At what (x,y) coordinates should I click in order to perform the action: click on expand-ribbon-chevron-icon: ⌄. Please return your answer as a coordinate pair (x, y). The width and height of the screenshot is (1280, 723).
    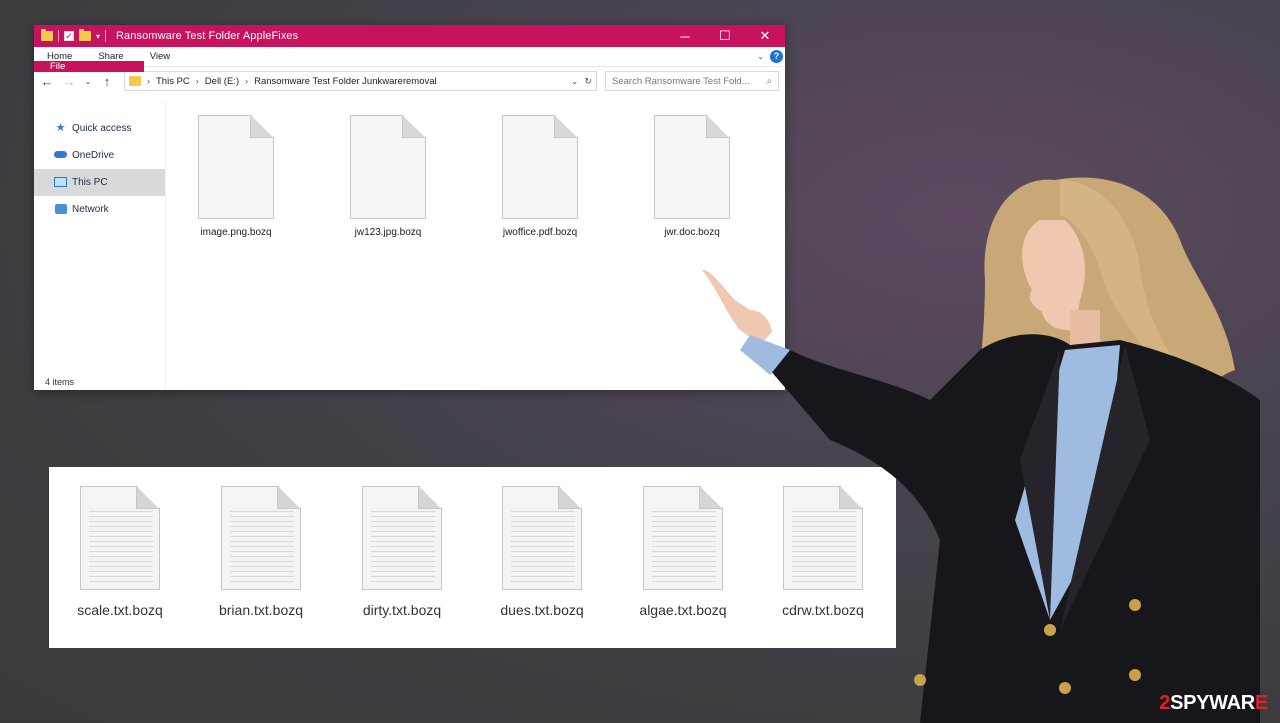
    Looking at the image, I should click on (760, 56).